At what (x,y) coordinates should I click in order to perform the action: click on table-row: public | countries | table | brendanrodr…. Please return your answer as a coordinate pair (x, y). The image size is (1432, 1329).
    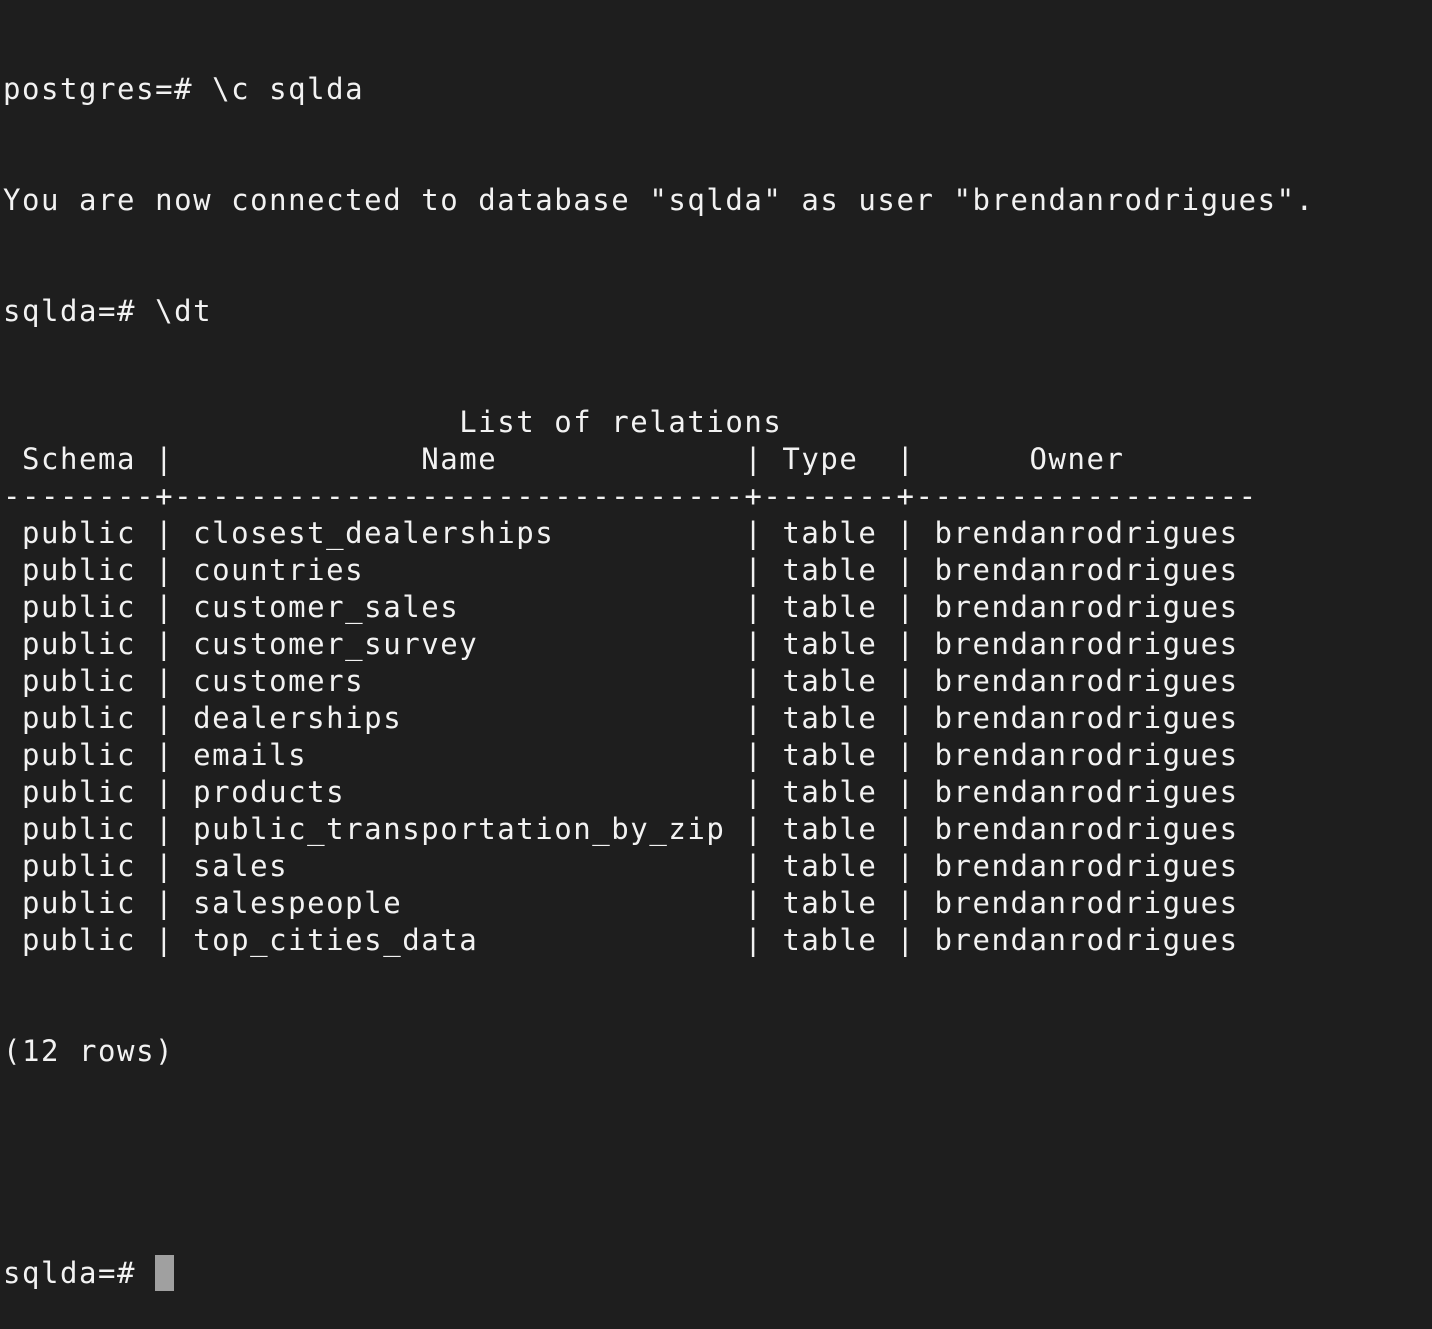
    Looking at the image, I should click on (621, 570).